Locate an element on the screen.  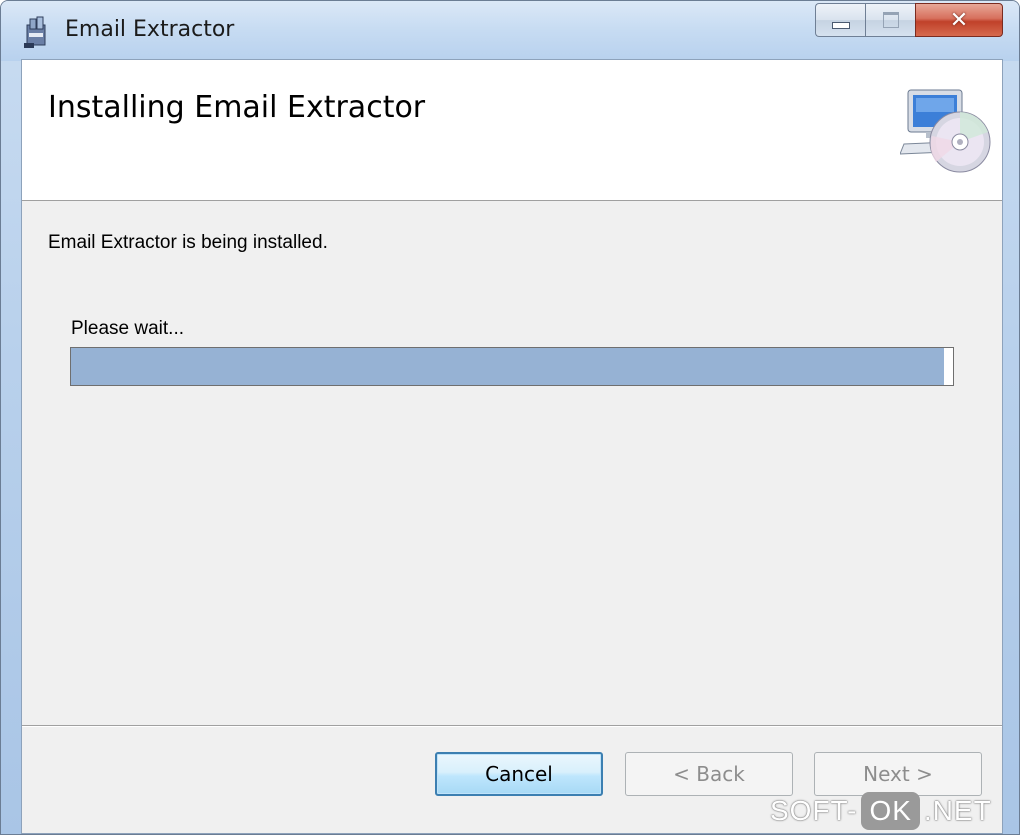
minimize-button is located at coordinates (840, 20).